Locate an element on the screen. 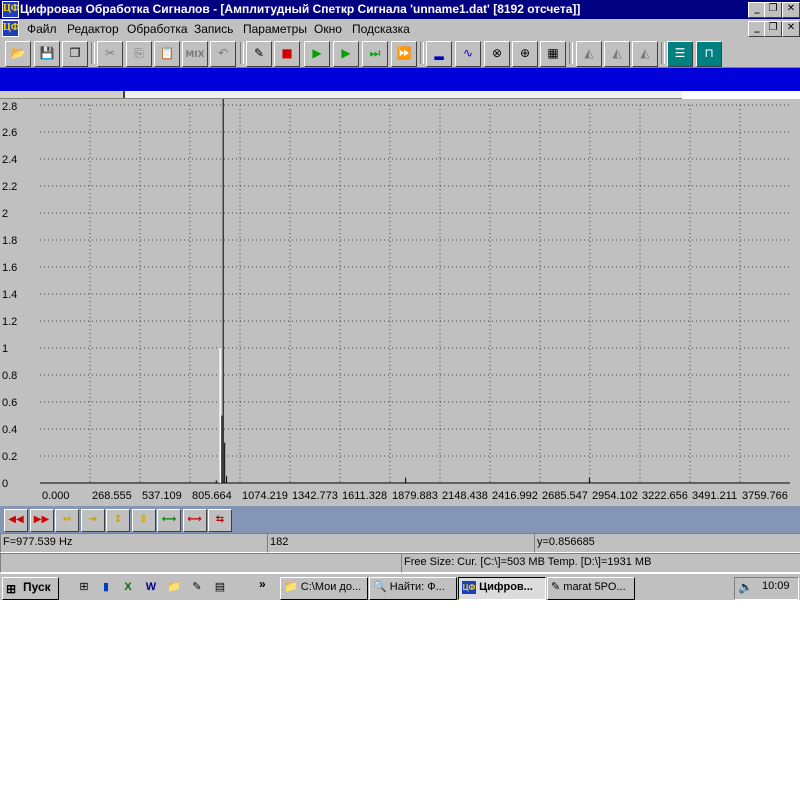 The height and width of the screenshot is (800, 800). nav-arrow-icon: ↔ is located at coordinates (67, 519).